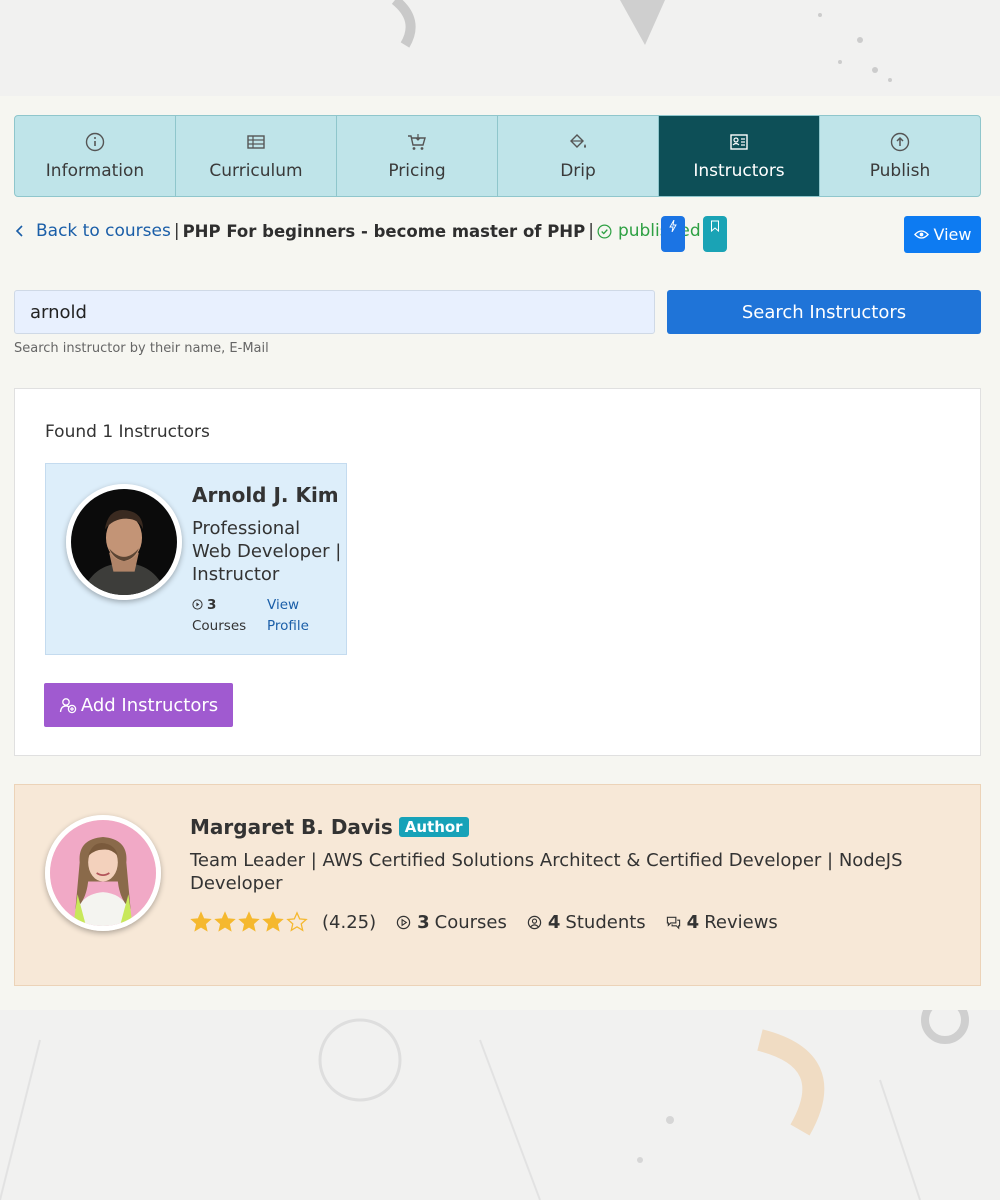 Image resolution: width=1000 pixels, height=1200 pixels. I want to click on author-reviews: 4 Reviews, so click(722, 922).